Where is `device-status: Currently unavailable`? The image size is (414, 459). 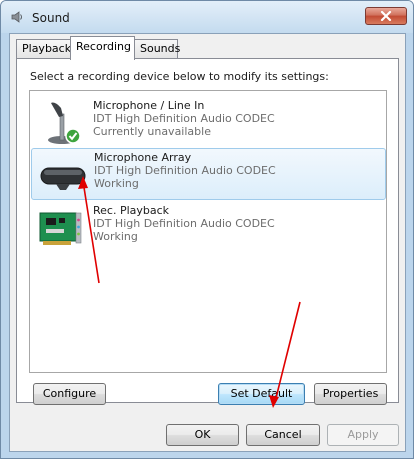 device-status: Currently unavailable is located at coordinates (152, 131).